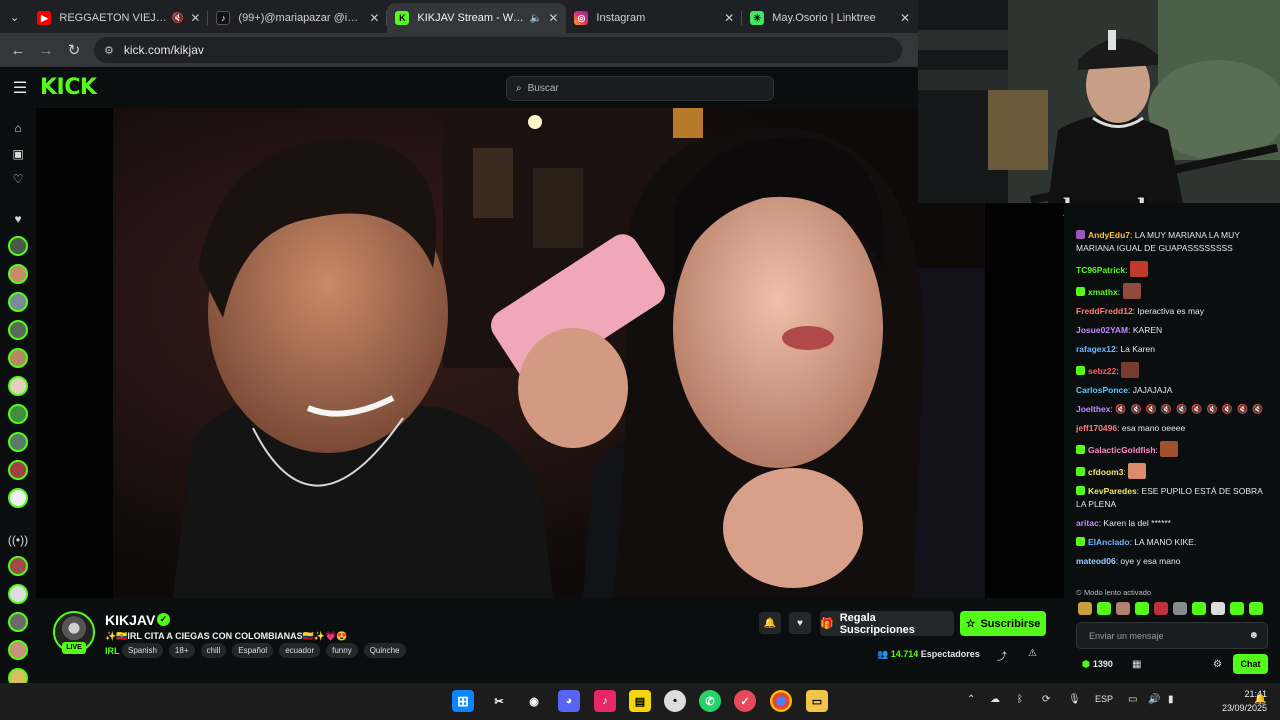 This screenshot has width=1280, height=720. Describe the element at coordinates (498, 50) in the screenshot. I see `address-bar: ⚙ kick.com/kikjav` at that location.